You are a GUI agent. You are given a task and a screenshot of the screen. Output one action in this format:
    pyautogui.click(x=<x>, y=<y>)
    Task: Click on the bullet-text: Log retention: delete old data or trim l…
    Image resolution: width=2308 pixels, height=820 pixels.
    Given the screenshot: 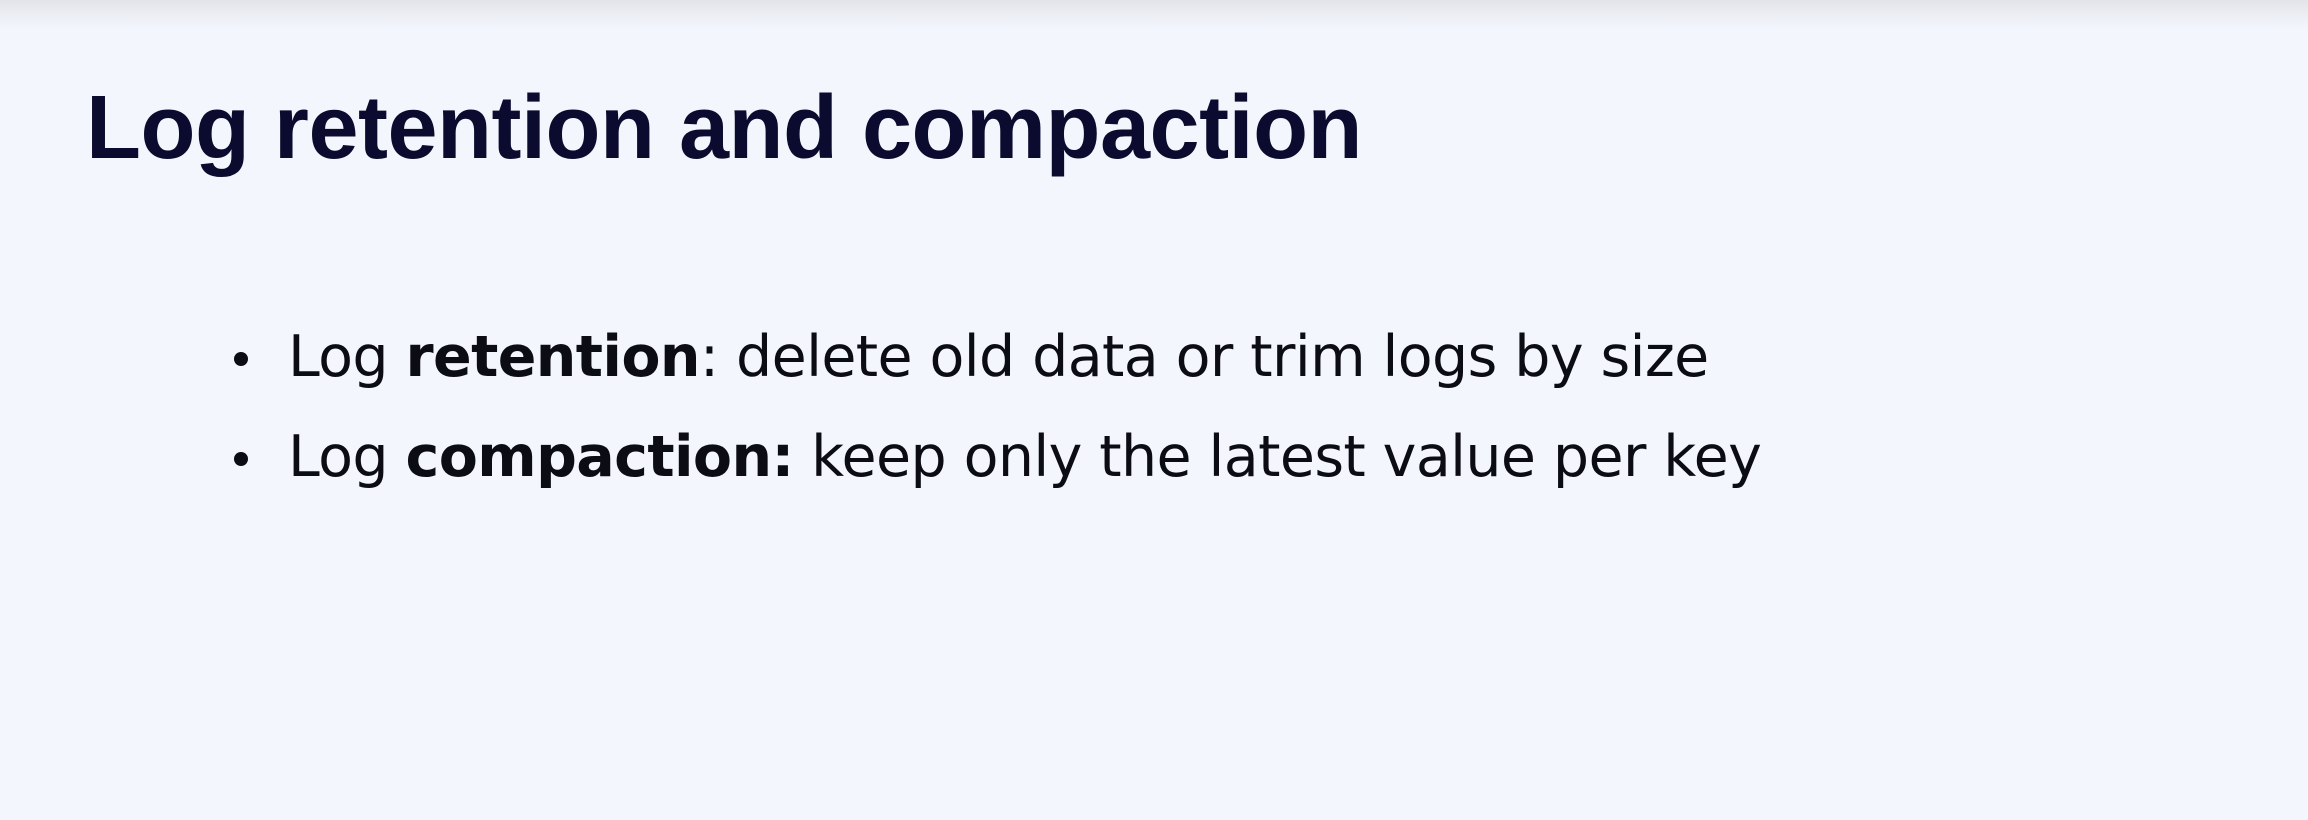 What is the action you would take?
    pyautogui.click(x=998, y=357)
    